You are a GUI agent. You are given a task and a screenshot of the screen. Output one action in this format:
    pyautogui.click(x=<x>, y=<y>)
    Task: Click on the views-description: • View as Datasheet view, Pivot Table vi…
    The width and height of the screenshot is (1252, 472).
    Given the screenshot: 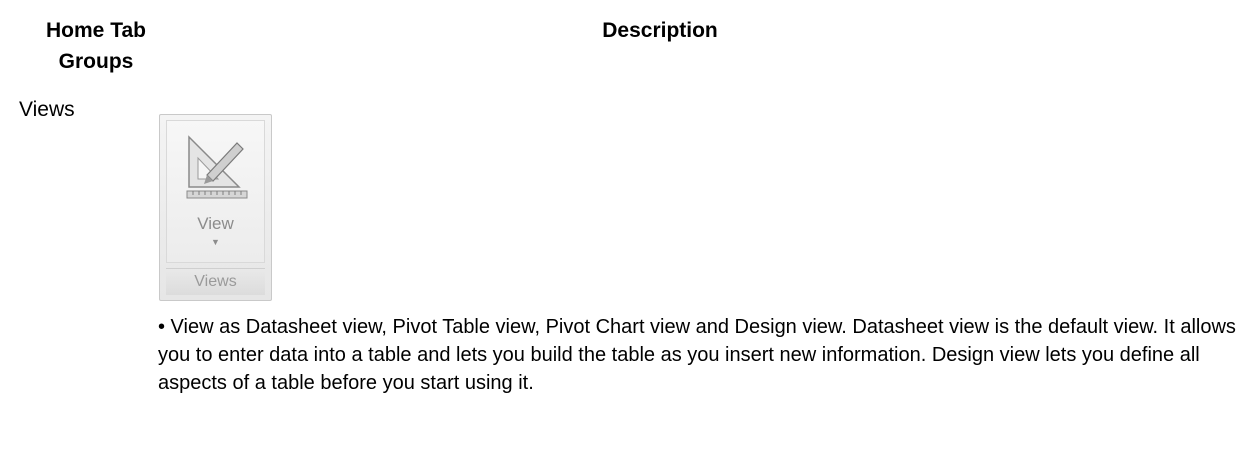 What is the action you would take?
    pyautogui.click(x=697, y=355)
    